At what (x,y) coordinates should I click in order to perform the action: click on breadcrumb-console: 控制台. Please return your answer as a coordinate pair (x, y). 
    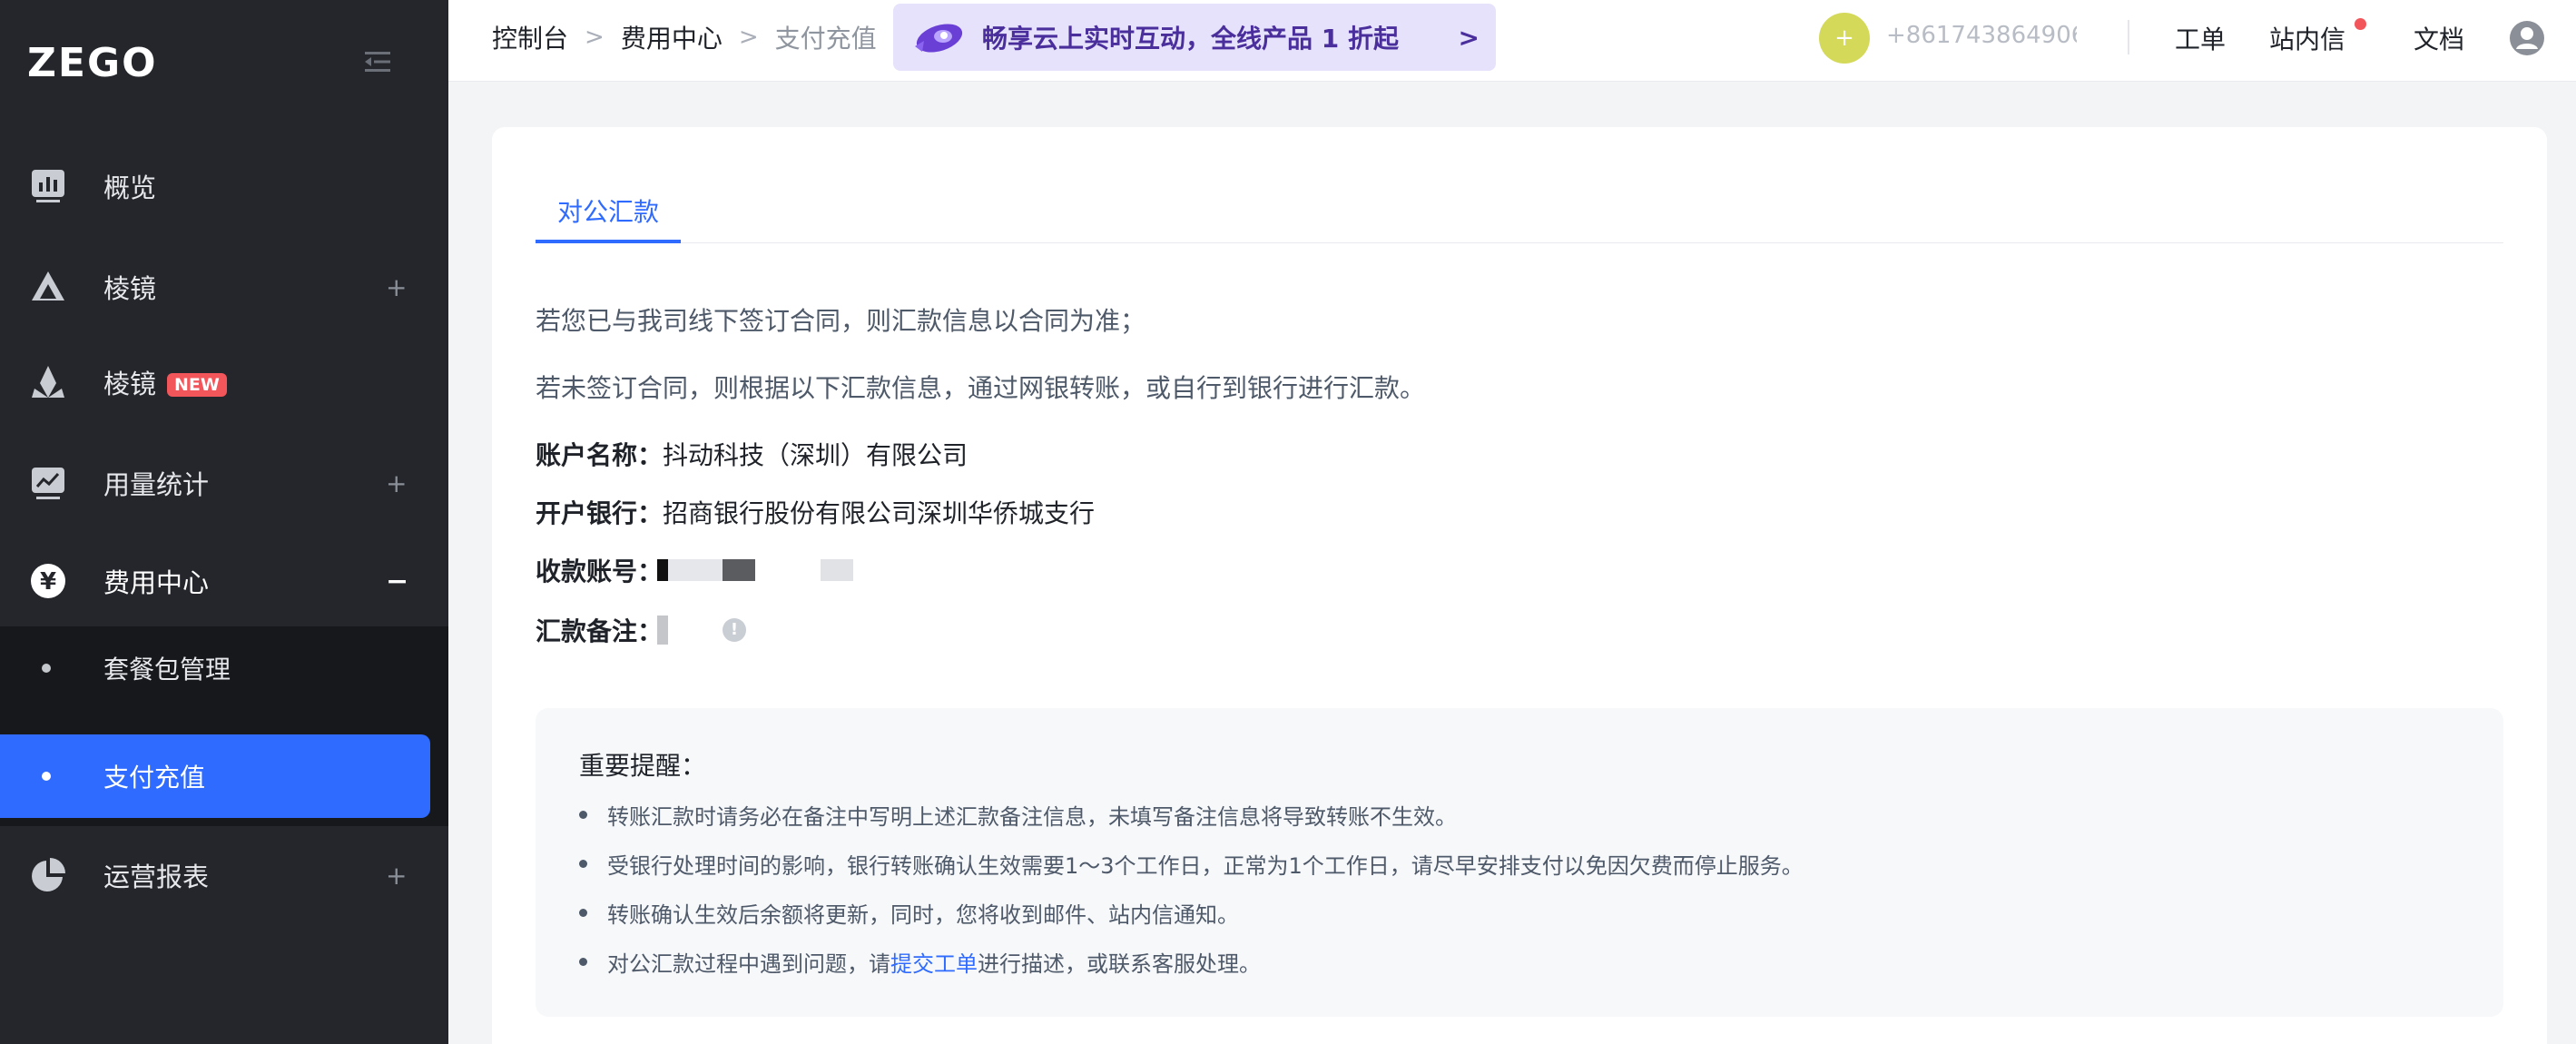
    Looking at the image, I should click on (530, 37).